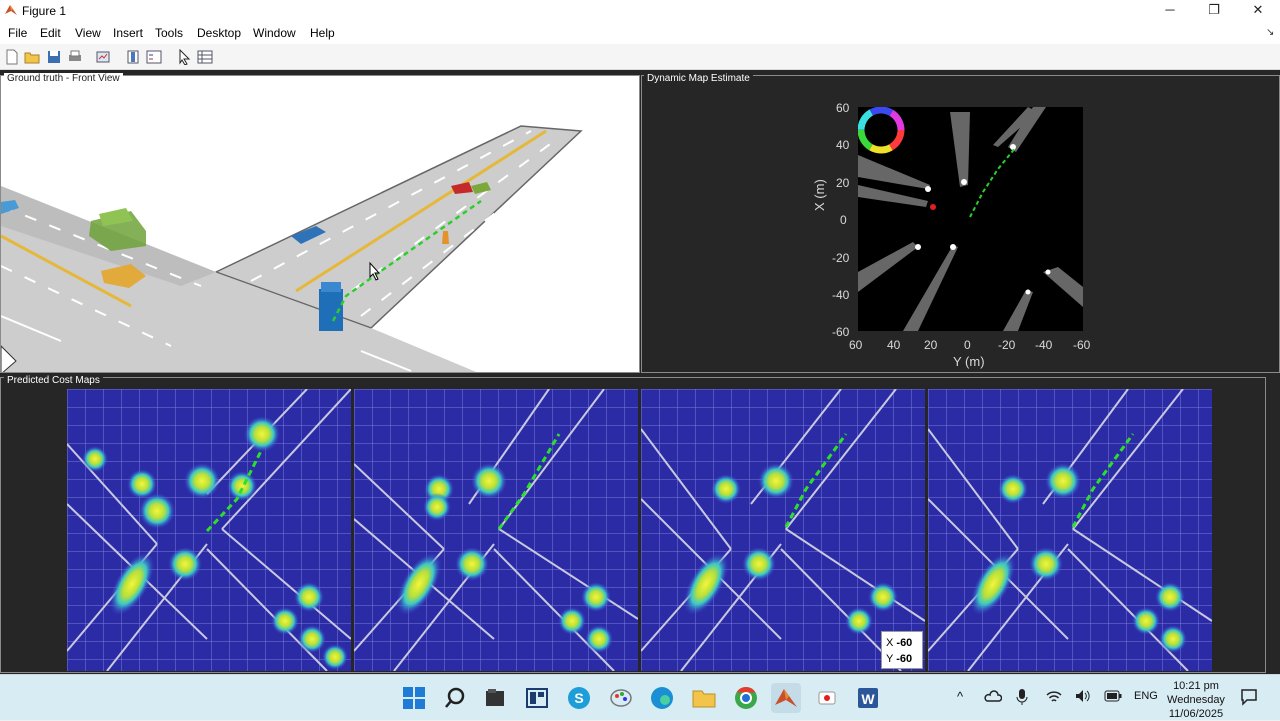 The height and width of the screenshot is (721, 1280). I want to click on notifications-icon, so click(1249, 697).